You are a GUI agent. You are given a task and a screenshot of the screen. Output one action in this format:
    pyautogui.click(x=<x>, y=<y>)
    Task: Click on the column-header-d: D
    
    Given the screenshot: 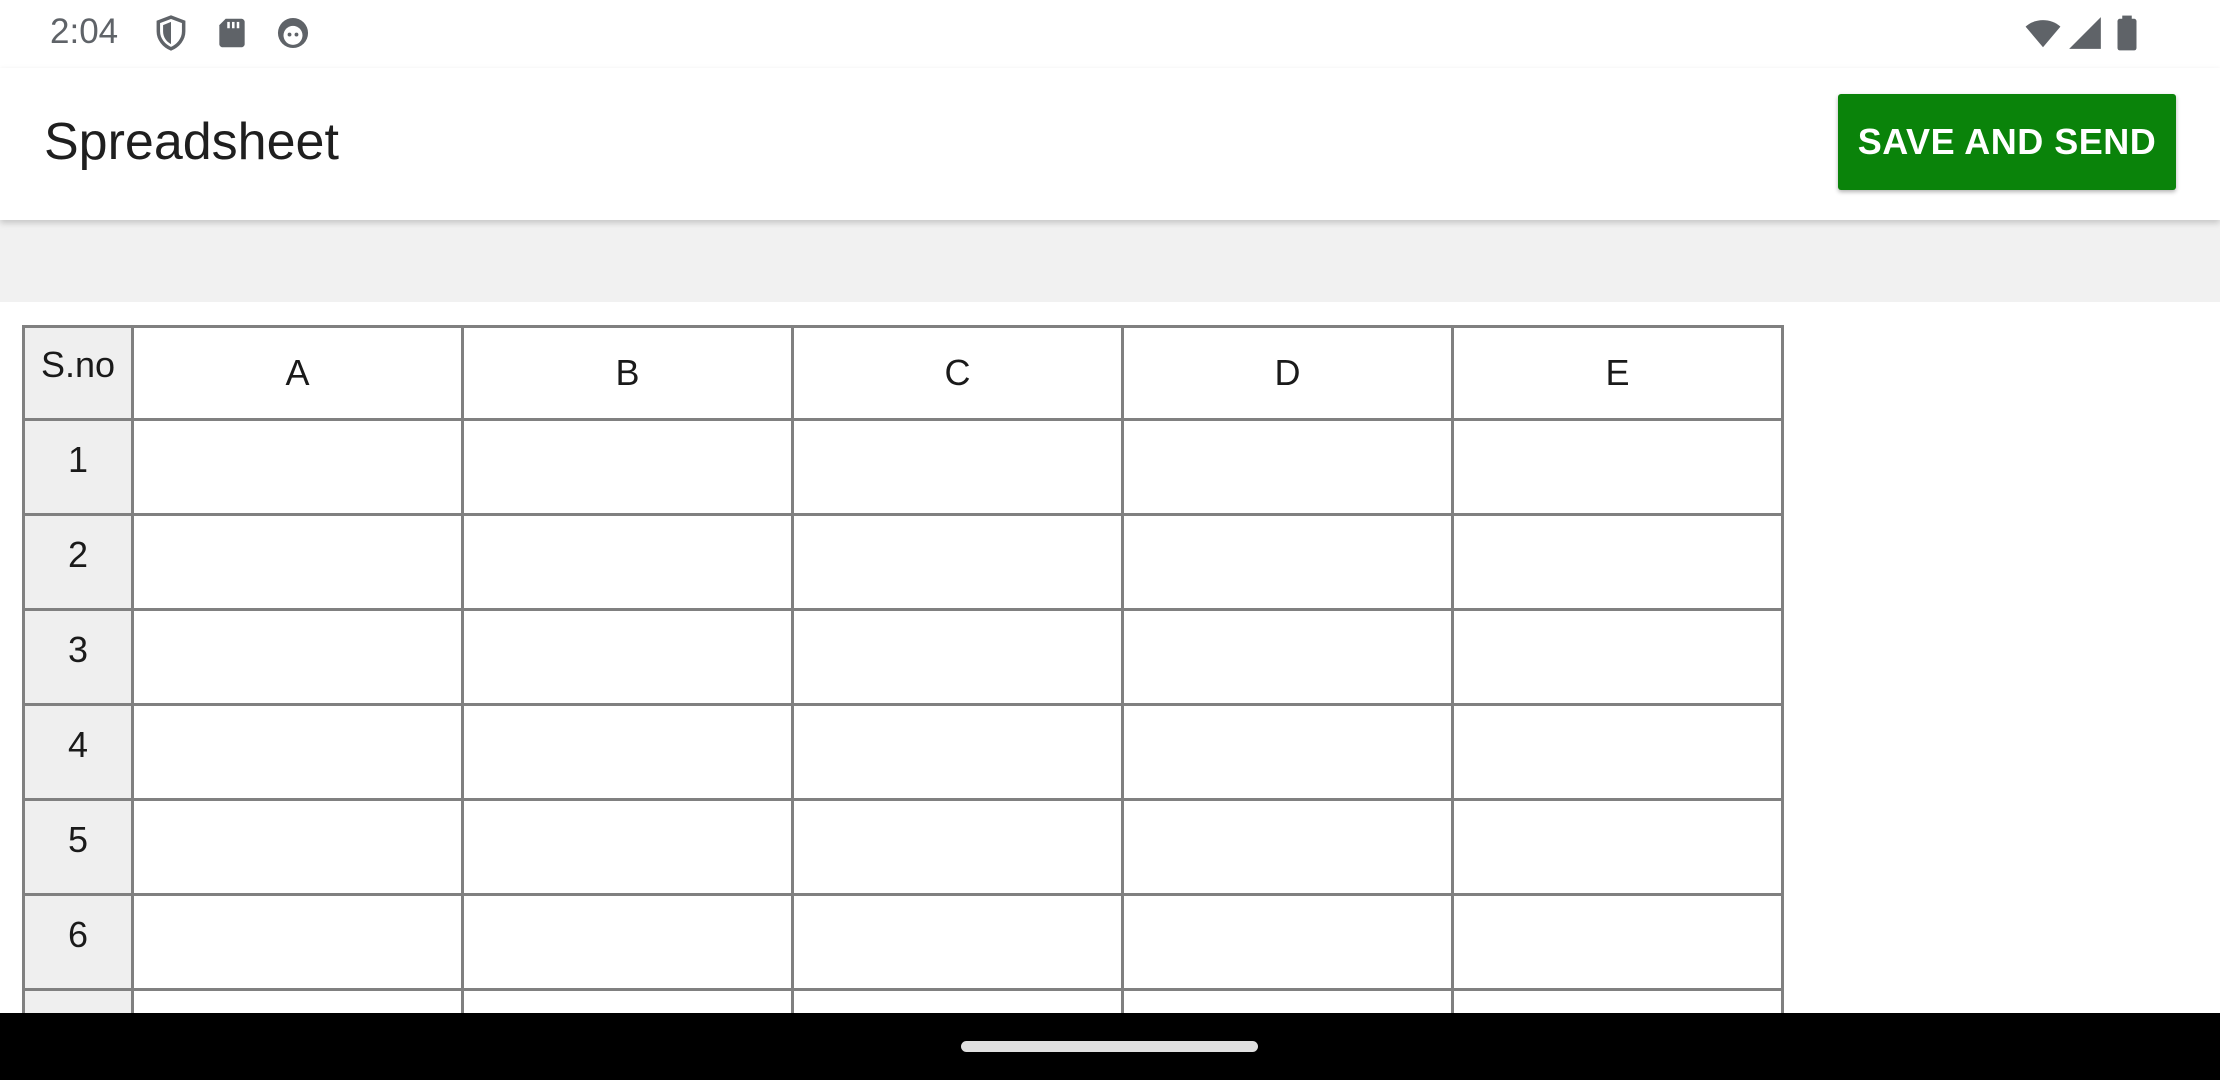 What is the action you would take?
    pyautogui.click(x=1287, y=373)
    